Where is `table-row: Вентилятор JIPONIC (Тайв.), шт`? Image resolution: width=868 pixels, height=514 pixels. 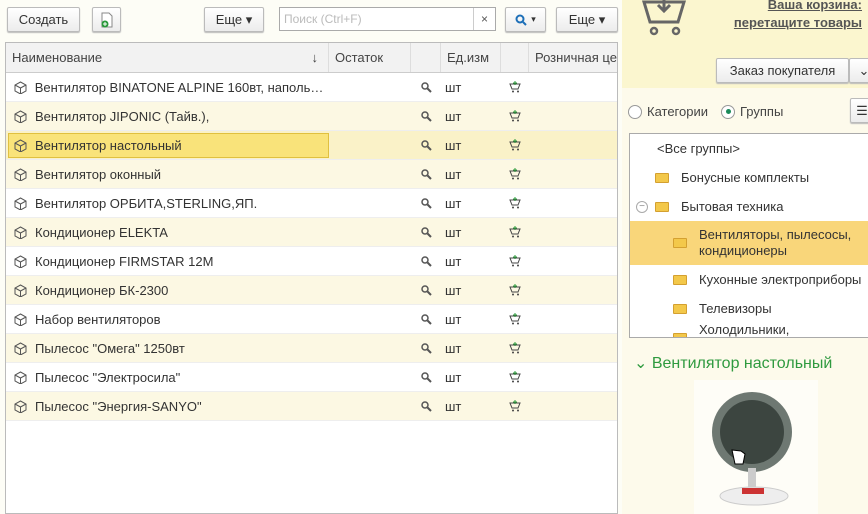 table-row: Вентилятор JIPONIC (Тайв.), шт is located at coordinates (311, 116).